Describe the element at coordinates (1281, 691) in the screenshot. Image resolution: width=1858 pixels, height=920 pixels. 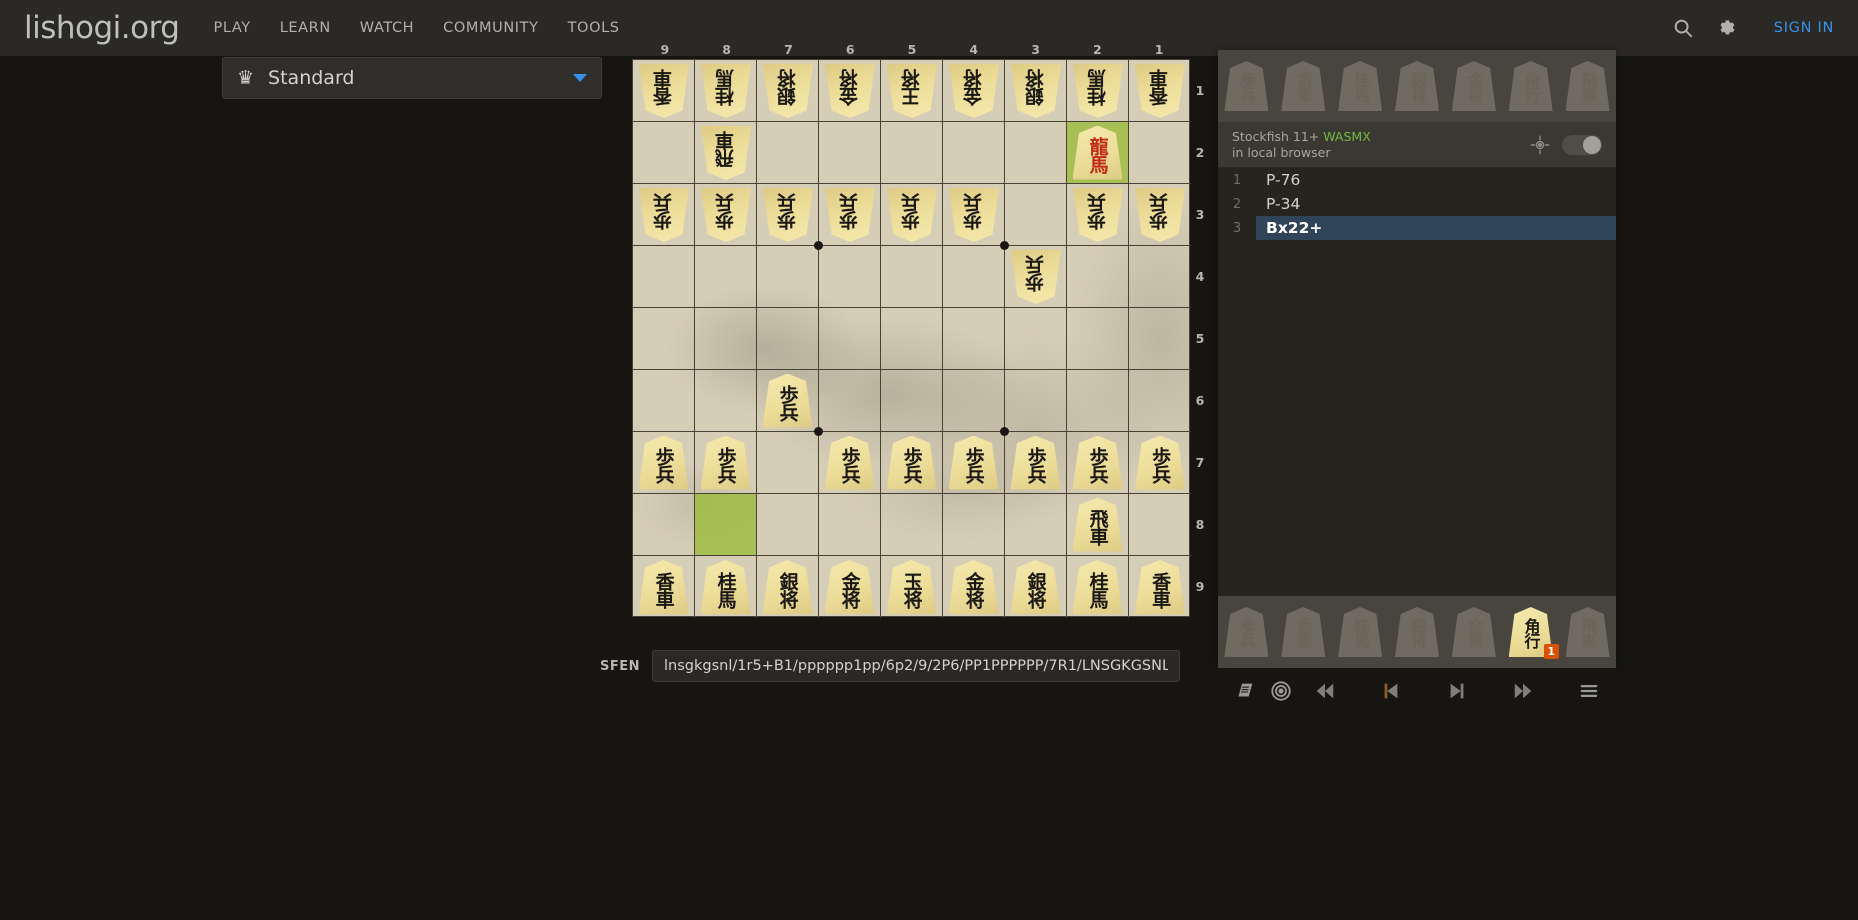
I see `tablebase-target-icon` at that location.